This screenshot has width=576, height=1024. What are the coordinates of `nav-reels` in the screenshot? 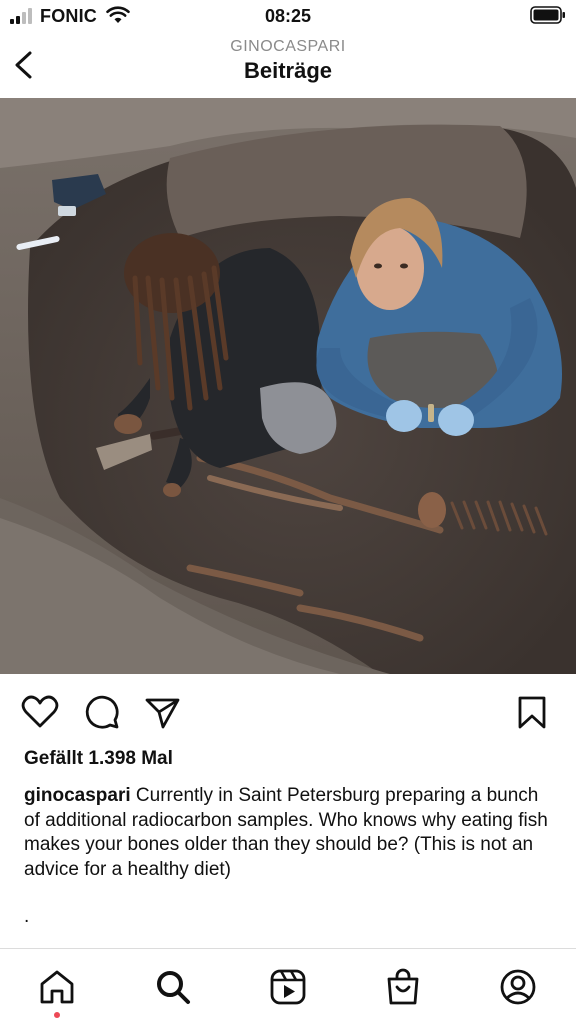 It's located at (288, 987).